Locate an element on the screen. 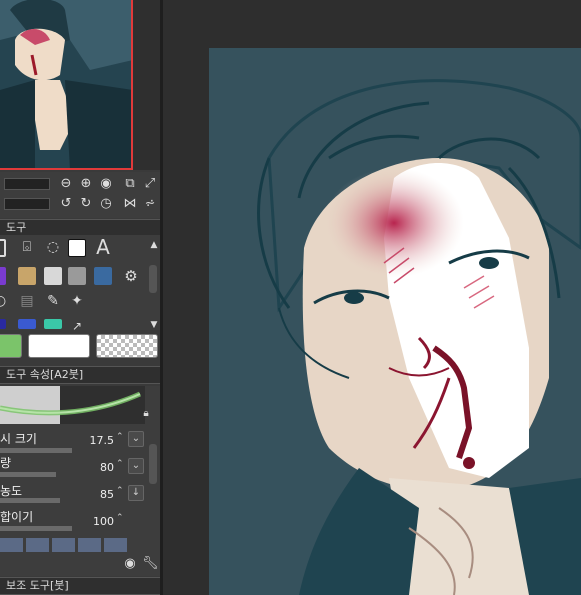  brush-size-bar is located at coordinates (36, 450).